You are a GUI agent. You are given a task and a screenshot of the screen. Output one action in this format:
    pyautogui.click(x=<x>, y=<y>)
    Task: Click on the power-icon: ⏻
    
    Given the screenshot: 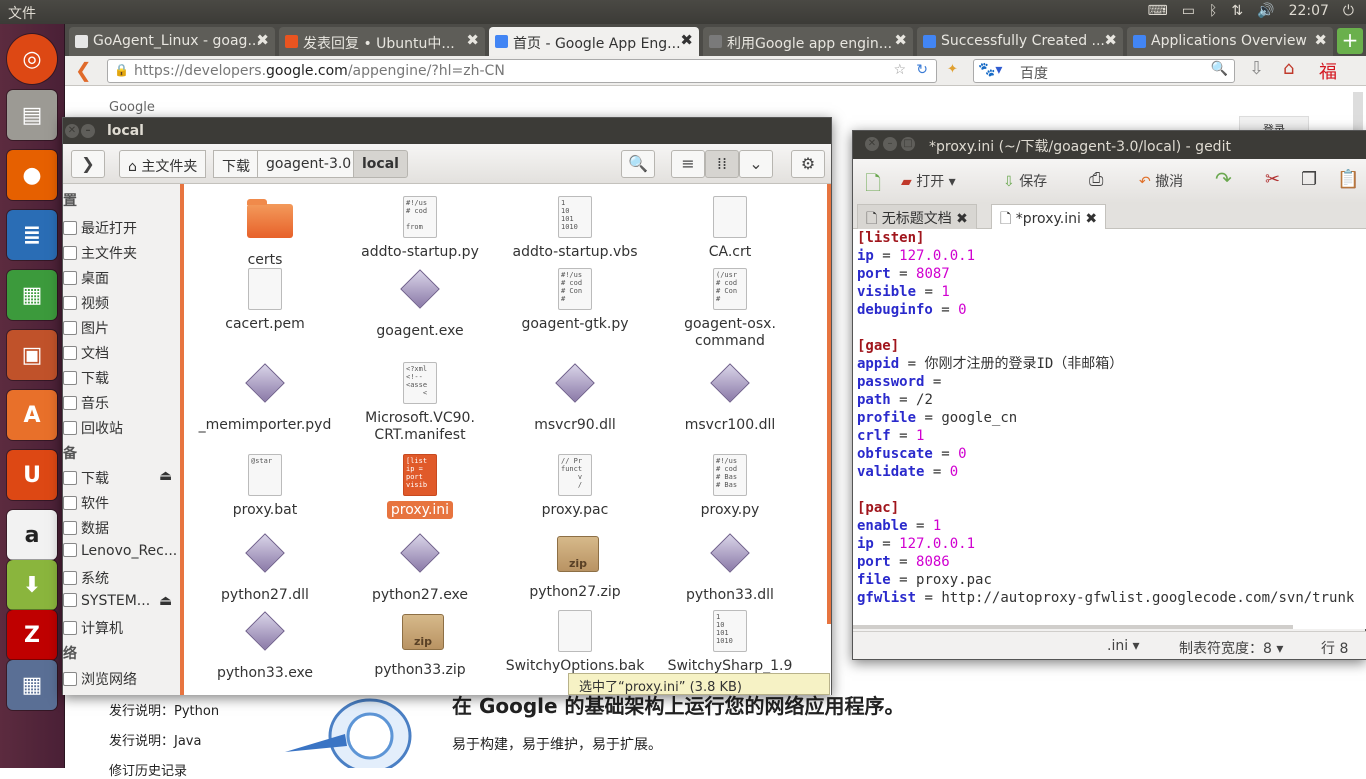 What is the action you would take?
    pyautogui.click(x=1348, y=11)
    